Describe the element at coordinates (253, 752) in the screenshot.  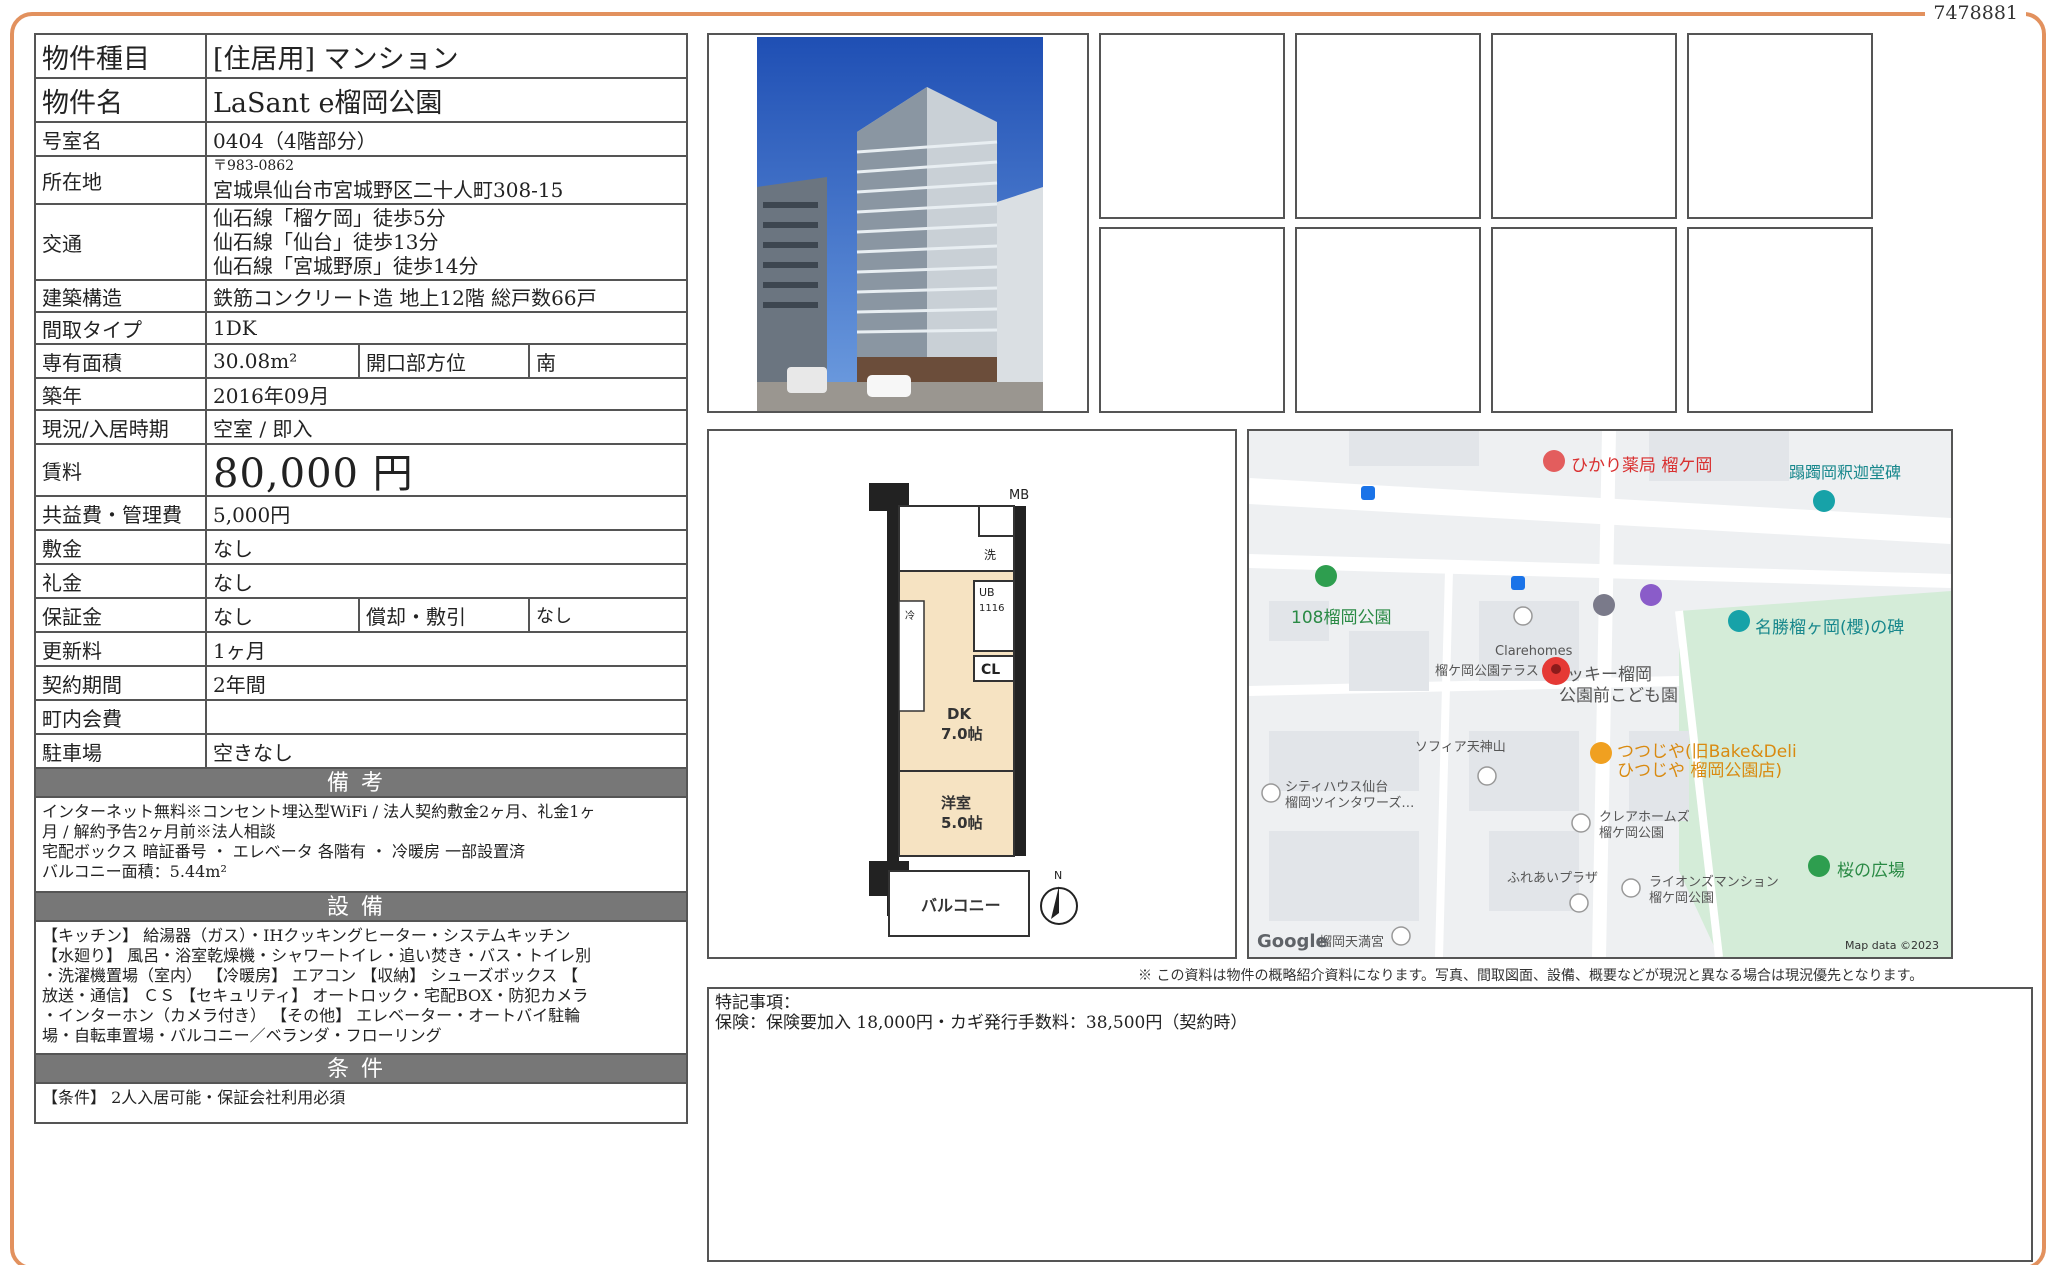
I see `value-parking: 空きなし` at that location.